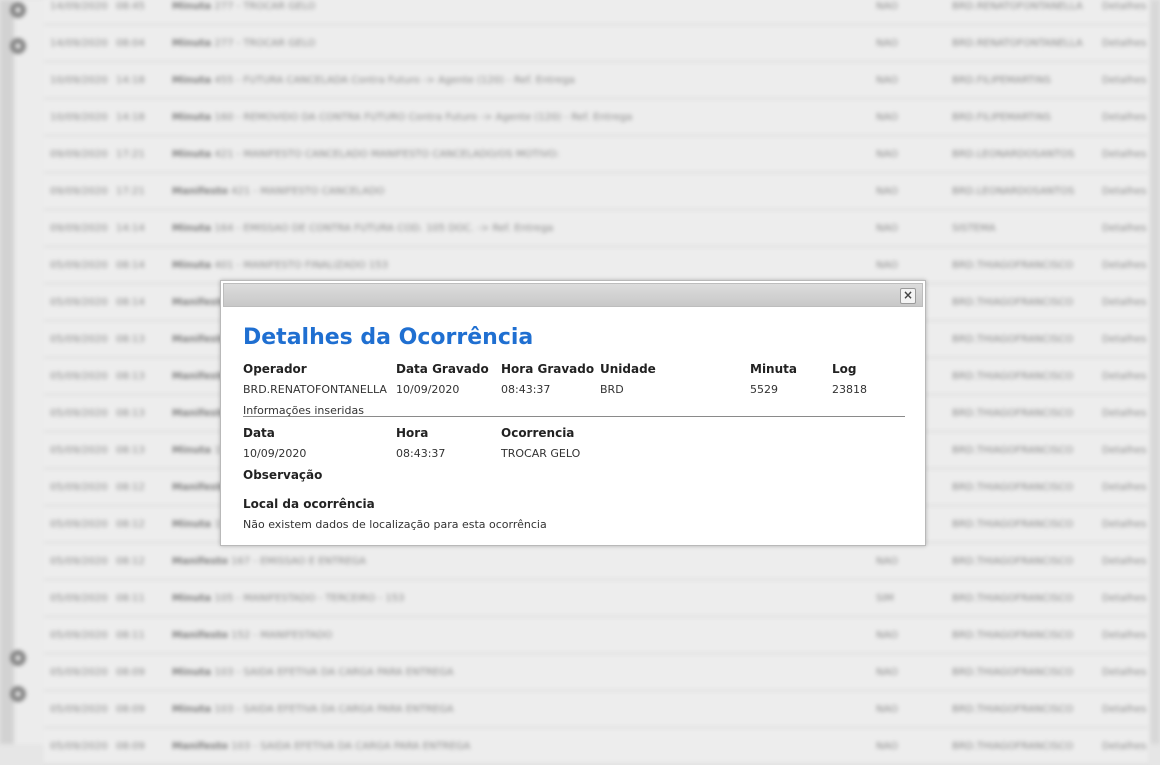  Describe the element at coordinates (130, 228) in the screenshot. I see `row-time: 14:14` at that location.